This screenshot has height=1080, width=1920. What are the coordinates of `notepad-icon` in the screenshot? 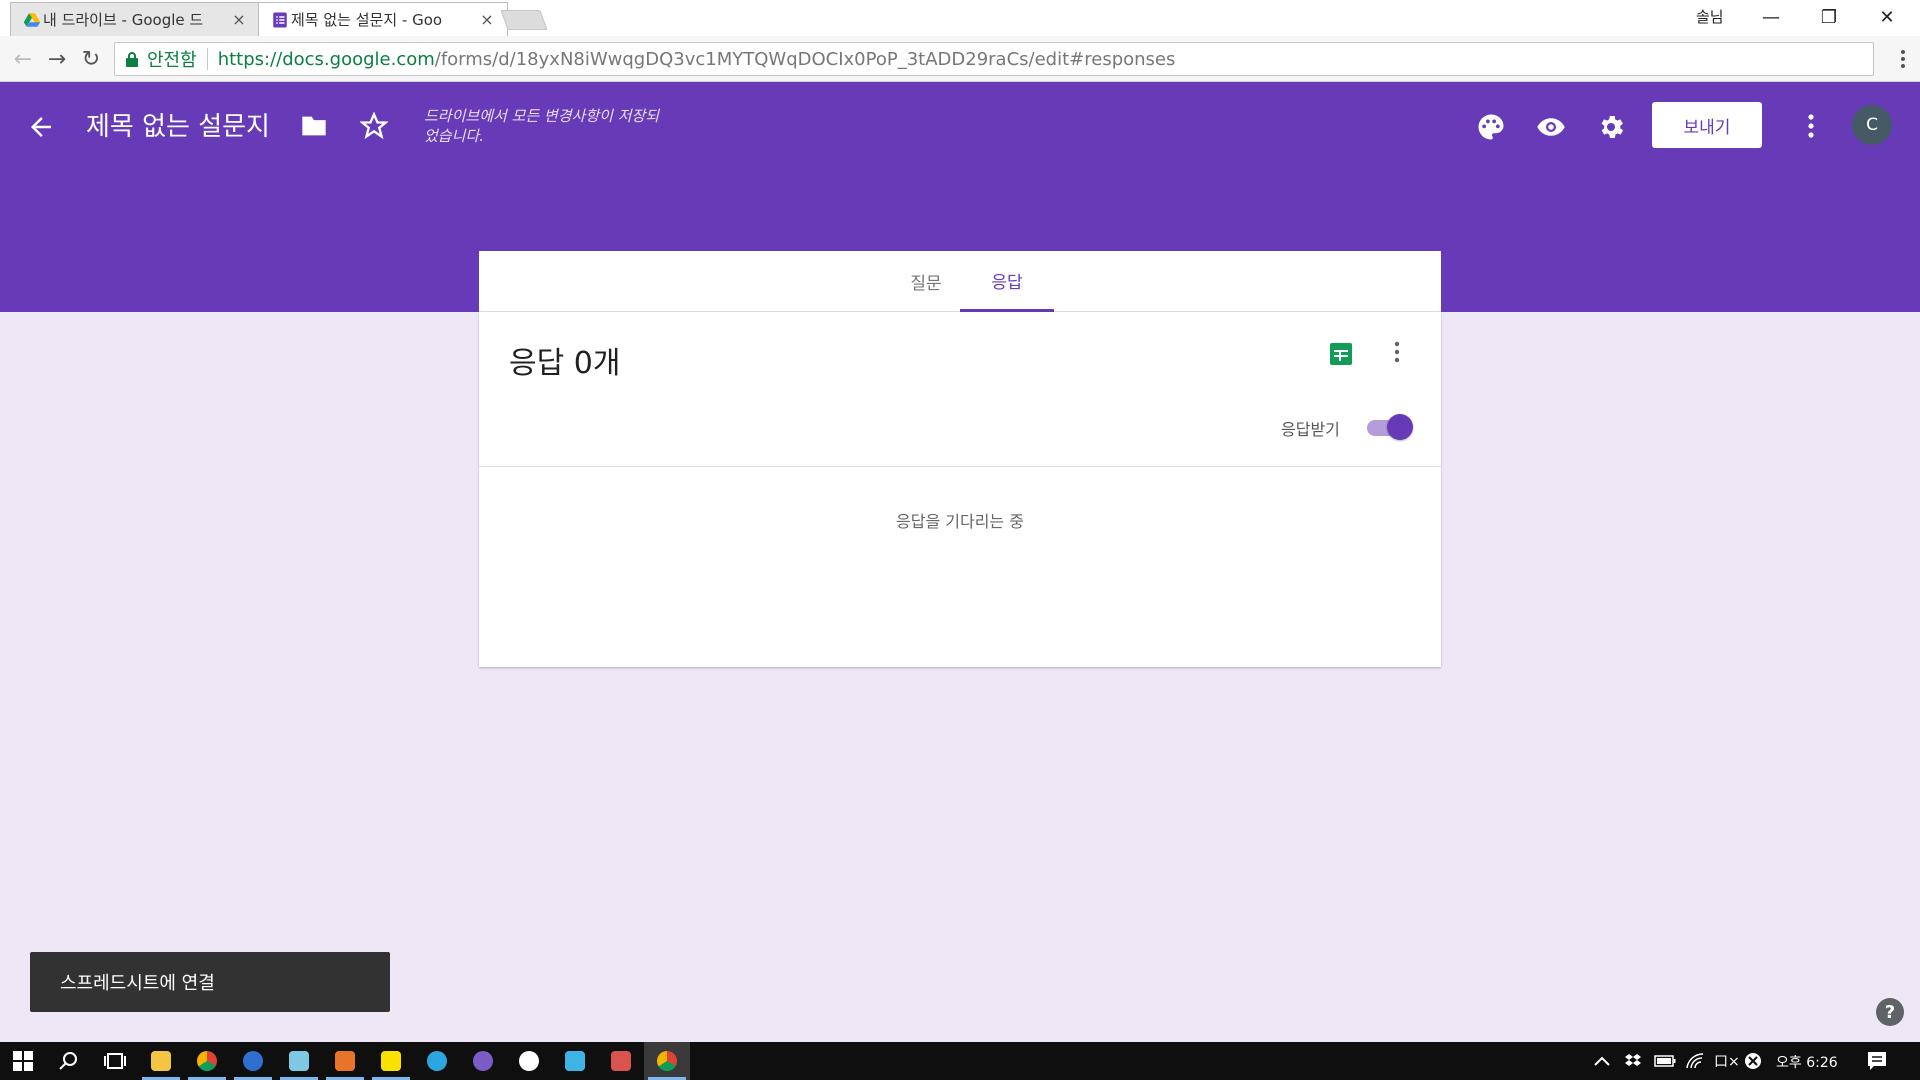 It's located at (299, 1061).